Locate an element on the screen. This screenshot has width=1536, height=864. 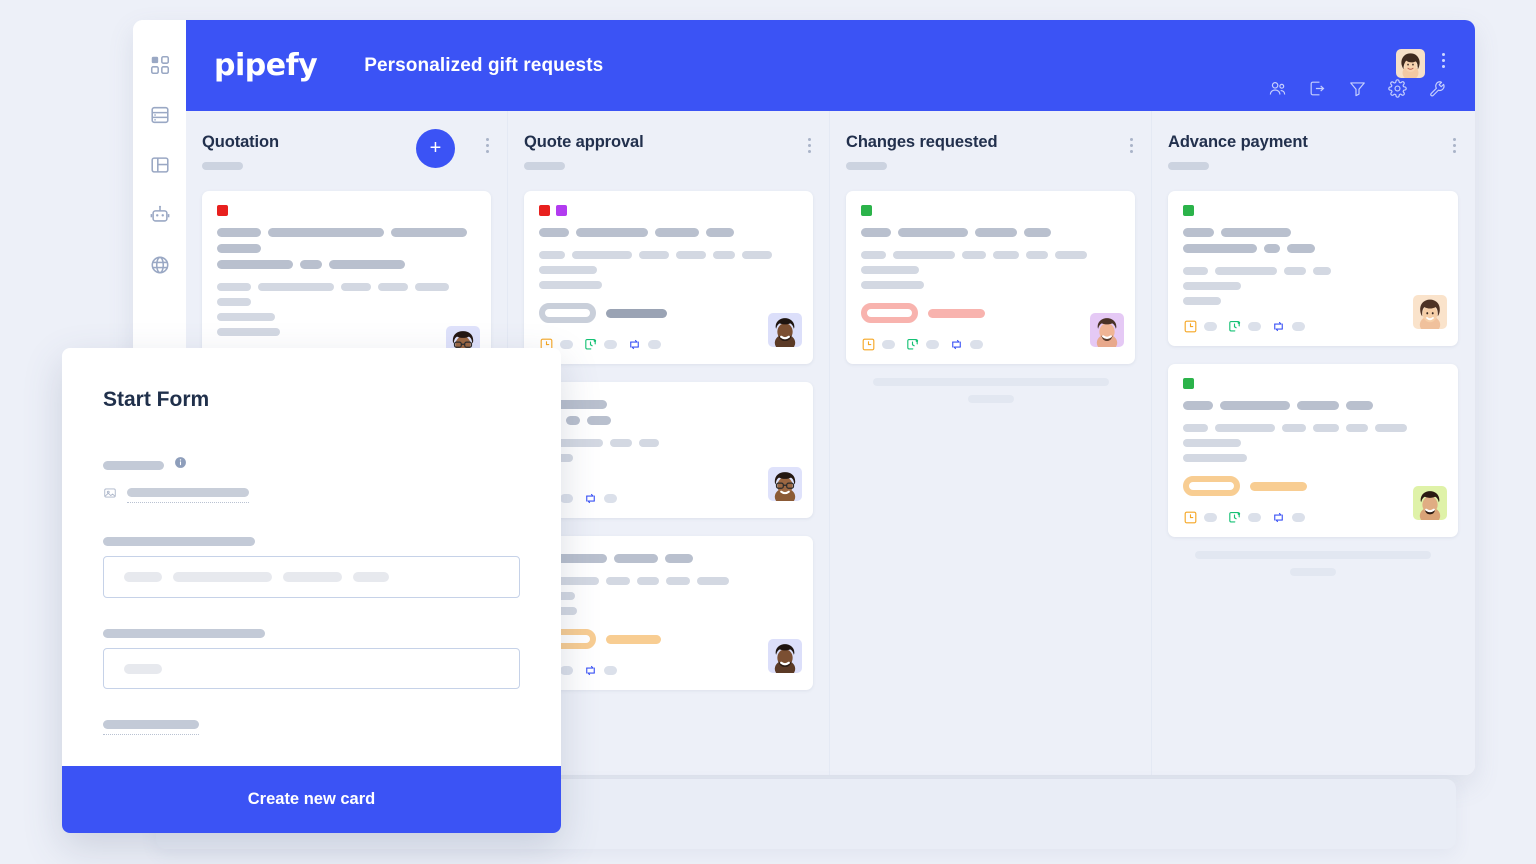
tag-bar is located at coordinates (956, 313).